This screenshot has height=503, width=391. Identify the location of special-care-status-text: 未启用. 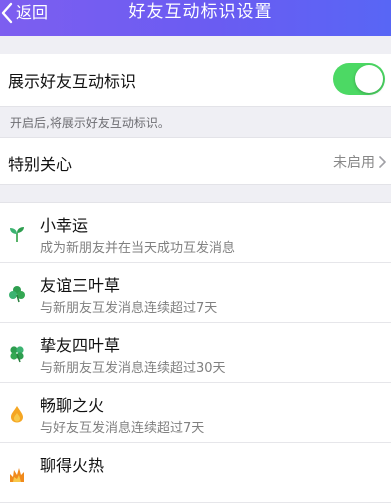
(354, 163).